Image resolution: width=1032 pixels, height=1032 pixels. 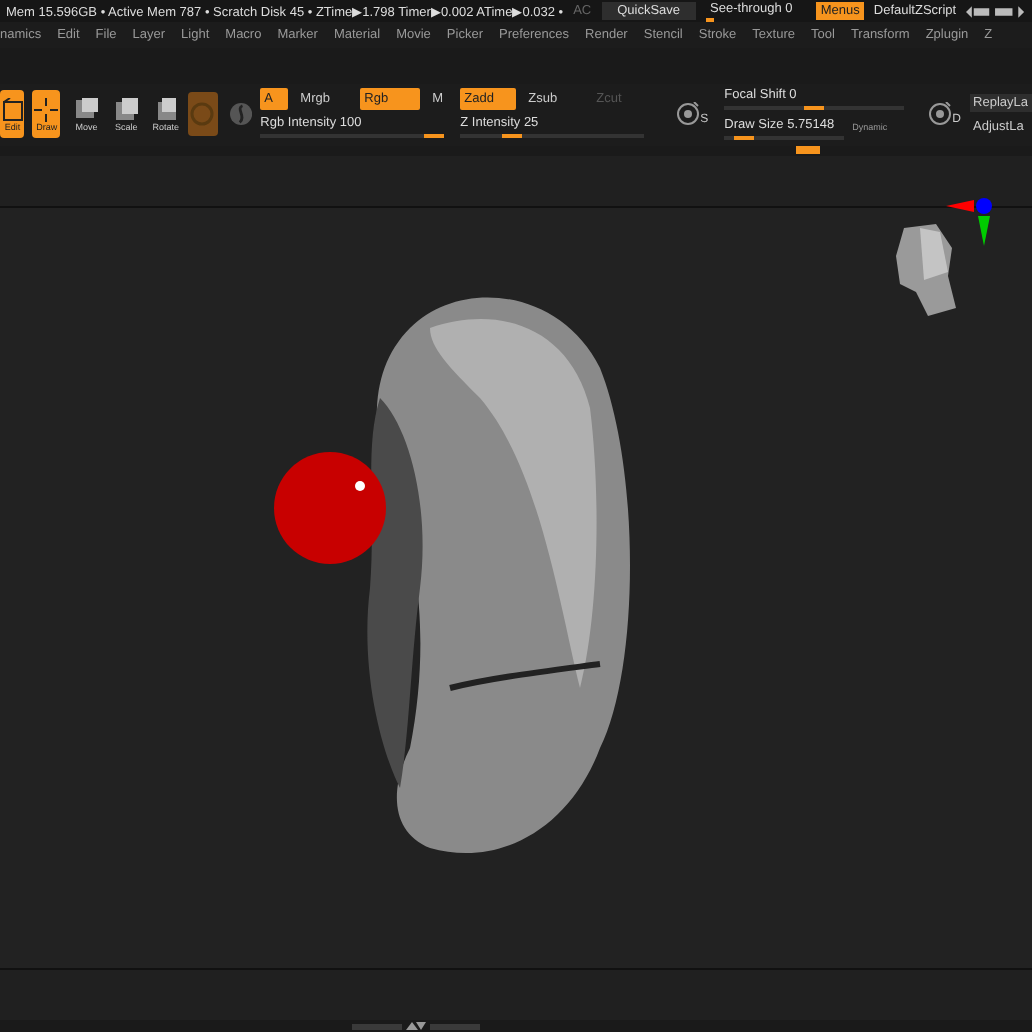 What do you see at coordinates (808, 149) in the screenshot?
I see `tray-handle` at bounding box center [808, 149].